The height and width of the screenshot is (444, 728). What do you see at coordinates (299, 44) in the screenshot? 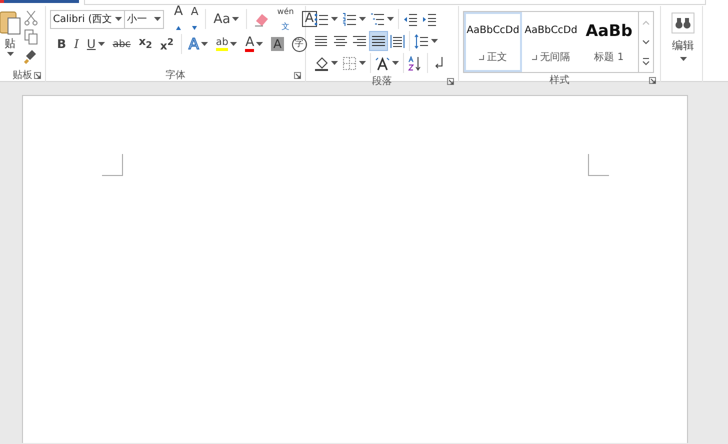
I see `enclosed-button: 字` at bounding box center [299, 44].